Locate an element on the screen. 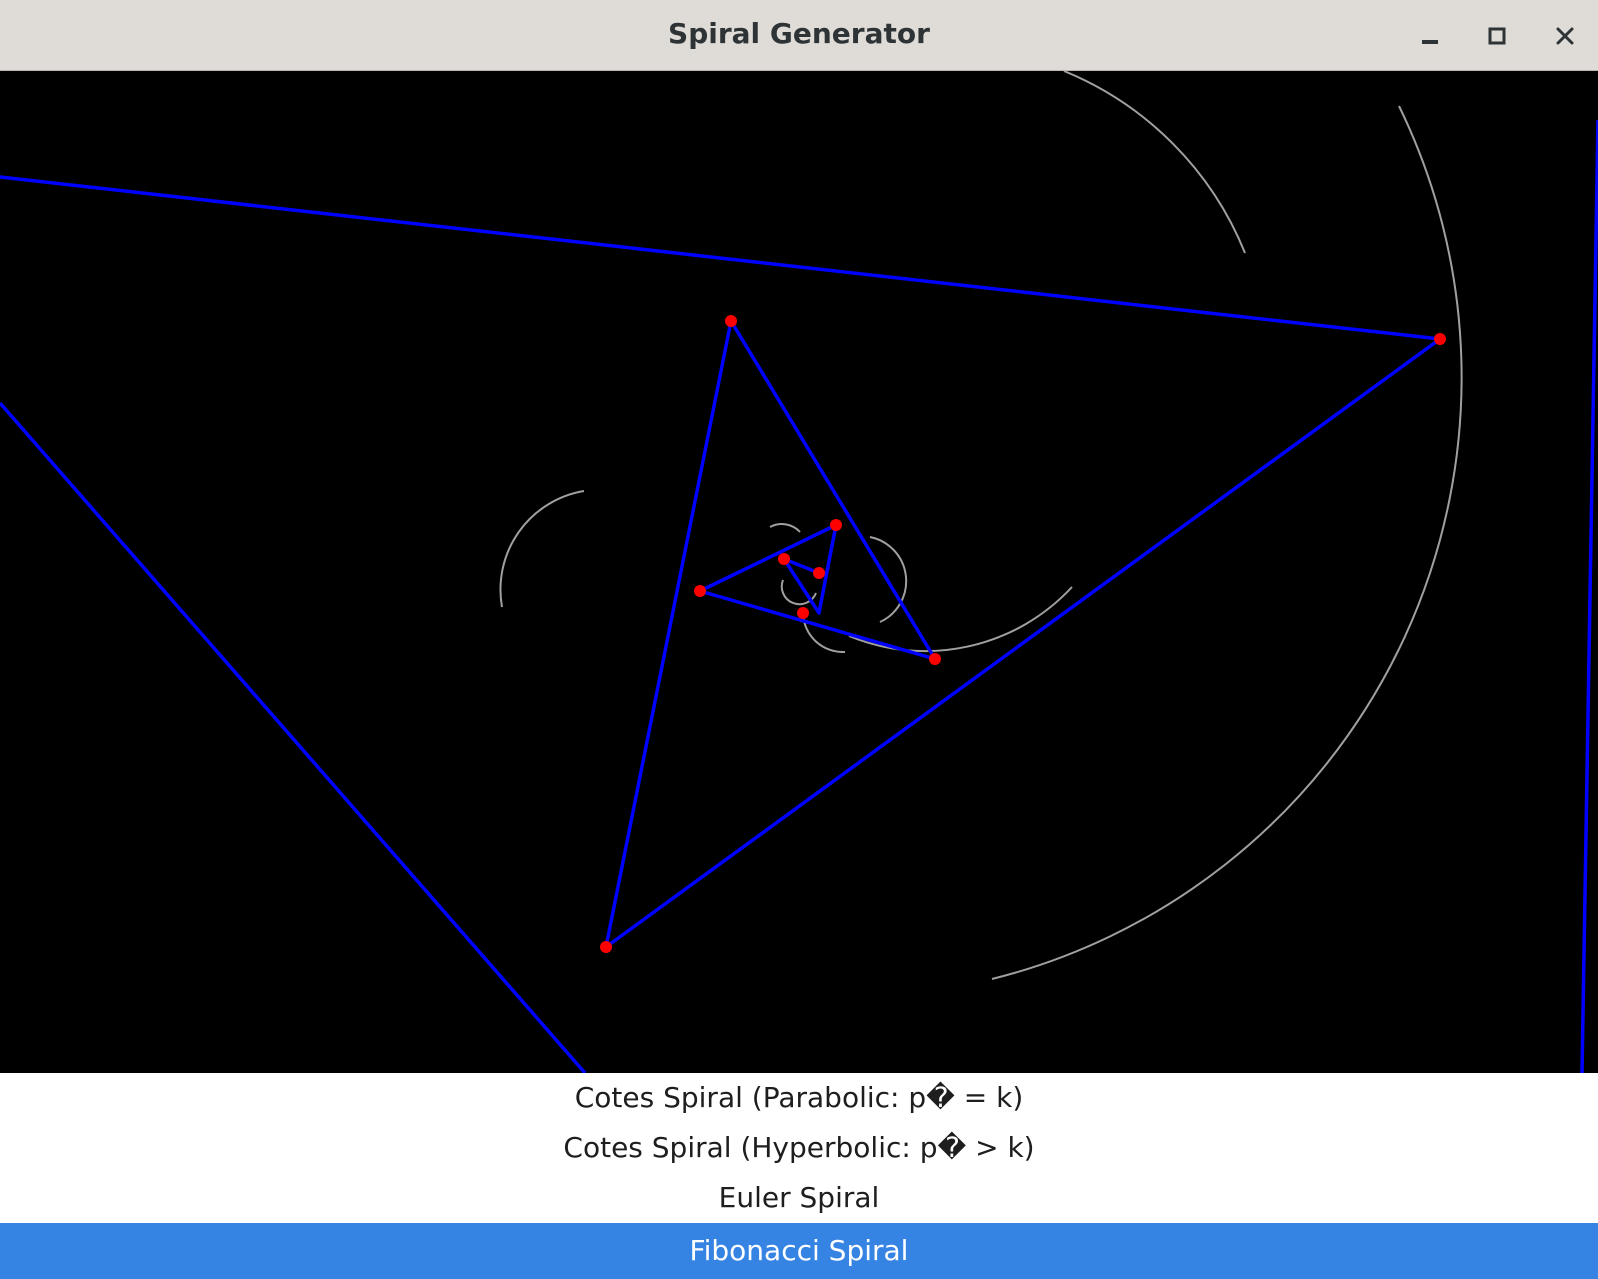 The height and width of the screenshot is (1279, 1598). title-bar: Spiral Generator is located at coordinates (799, 35).